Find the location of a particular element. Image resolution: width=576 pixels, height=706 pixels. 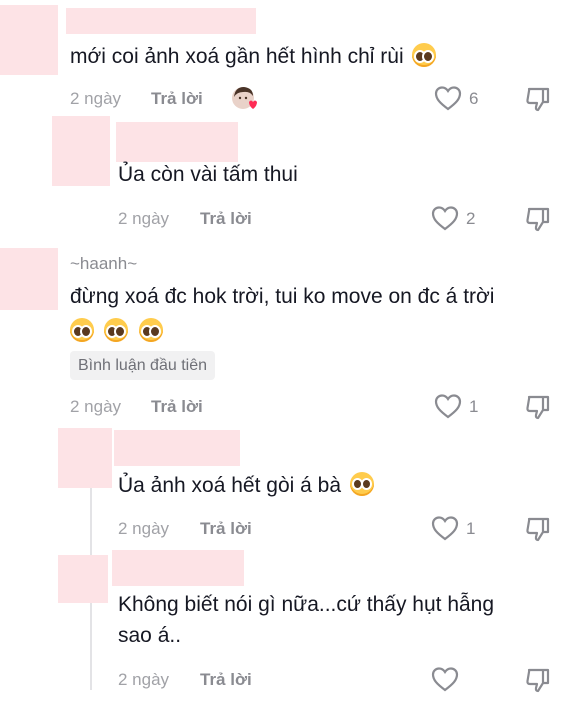

comment-text-content: mới coi ảnh xoá gần hết hình chỉ rùi is located at coordinates (237, 56).